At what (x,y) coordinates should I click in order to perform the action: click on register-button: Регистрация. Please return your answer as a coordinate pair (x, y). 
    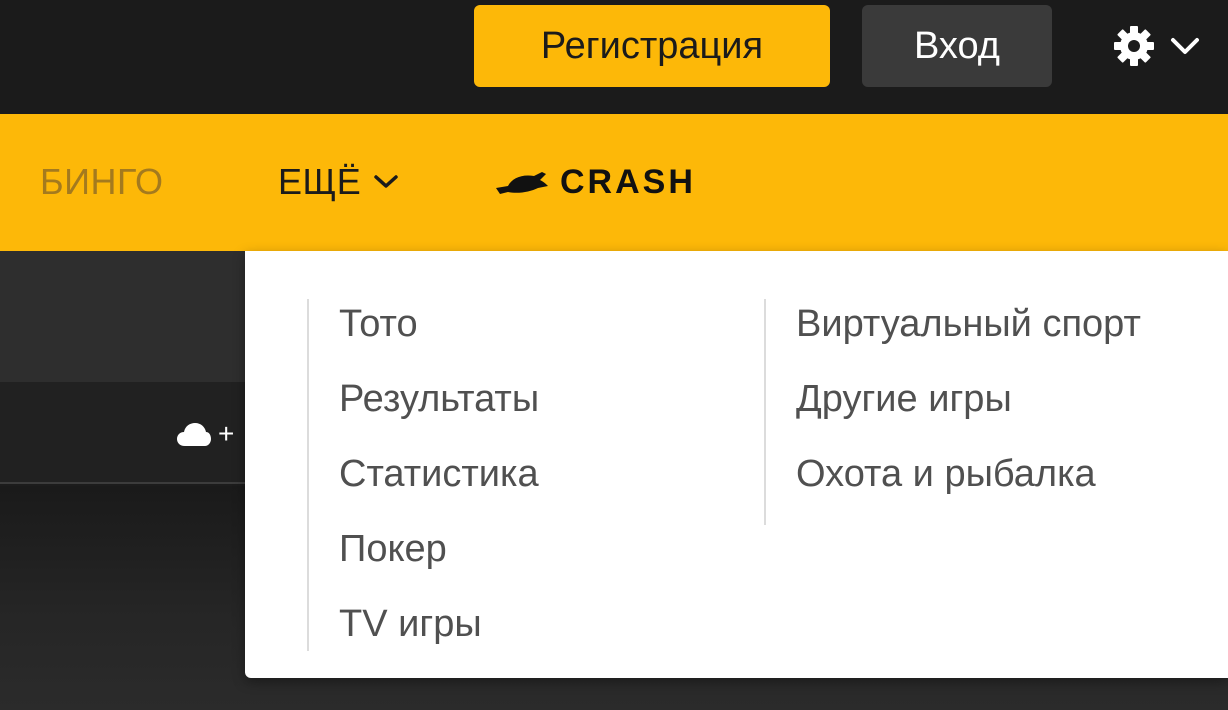
    Looking at the image, I should click on (652, 46).